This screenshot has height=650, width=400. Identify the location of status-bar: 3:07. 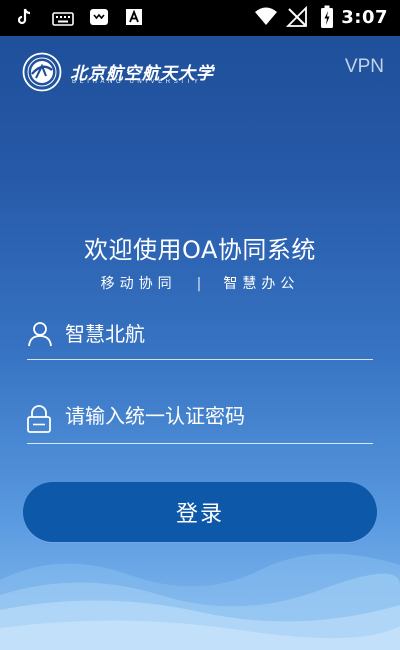
(200, 18).